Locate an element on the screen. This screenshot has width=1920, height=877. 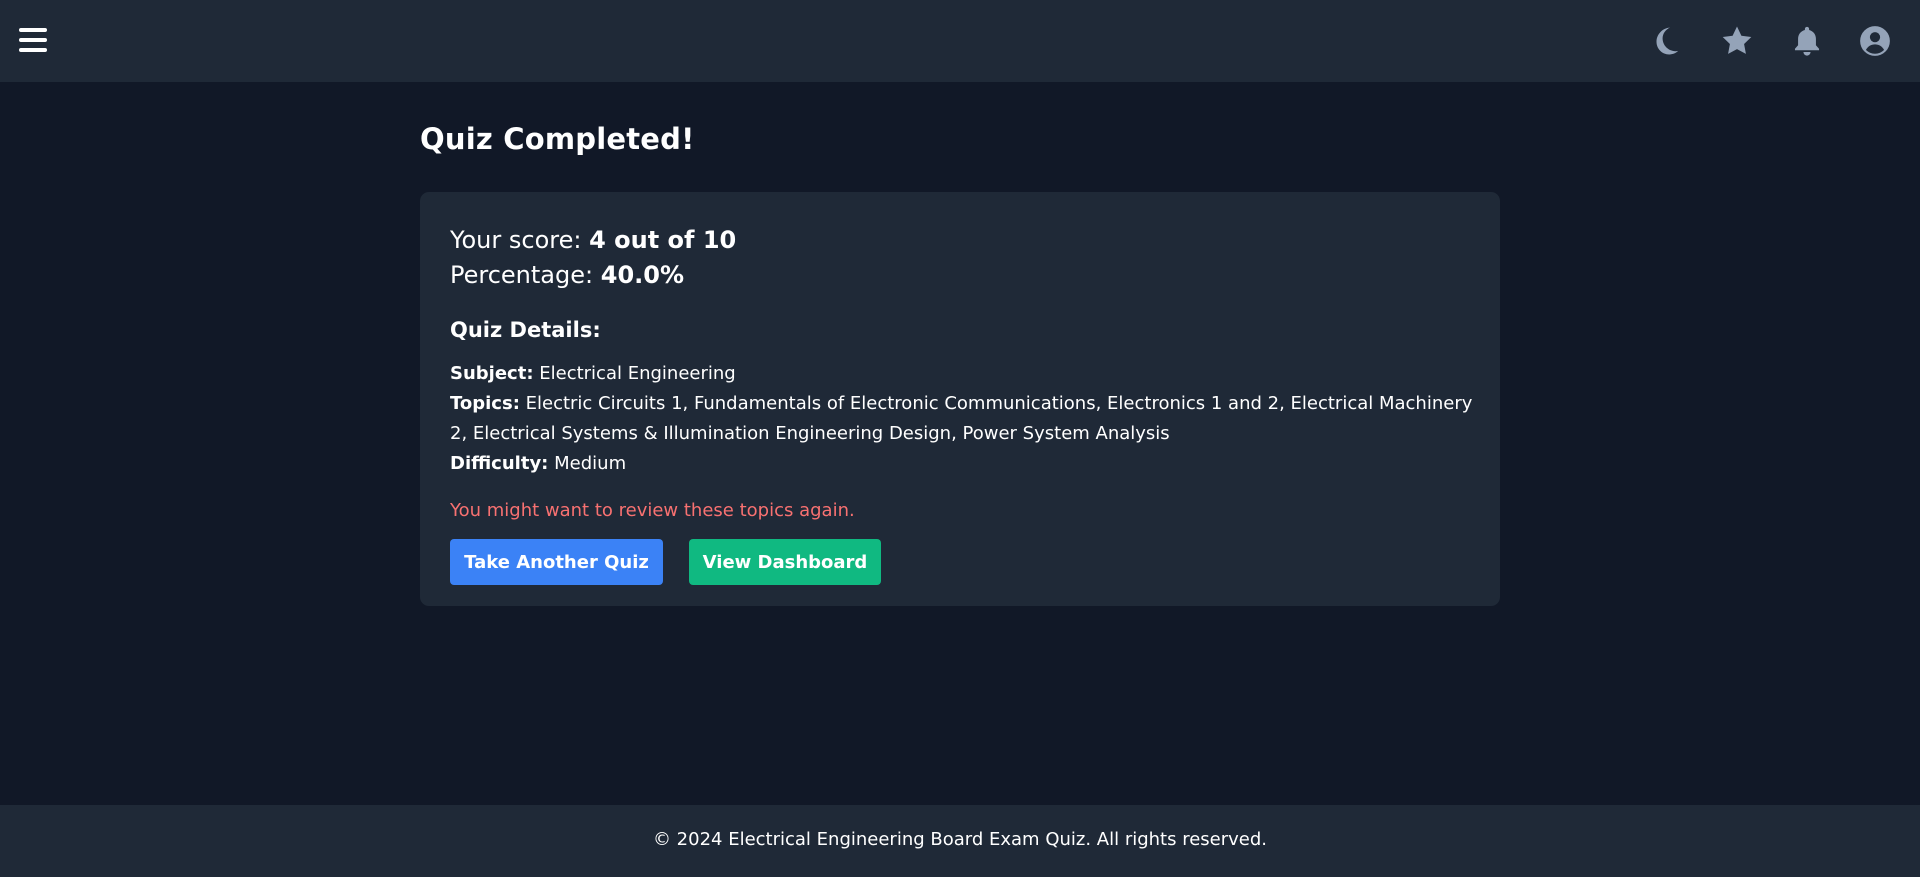
star-icon is located at coordinates (1737, 41).